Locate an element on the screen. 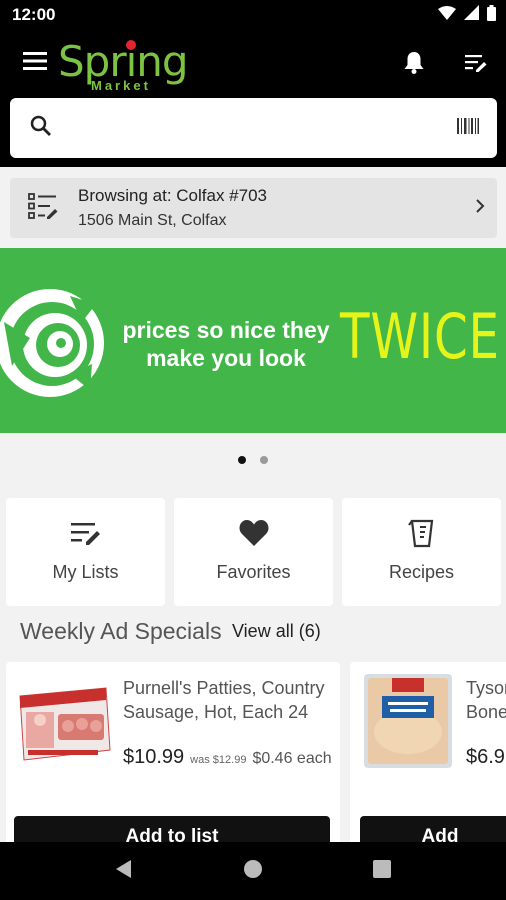  menu-icon is located at coordinates (35, 63).